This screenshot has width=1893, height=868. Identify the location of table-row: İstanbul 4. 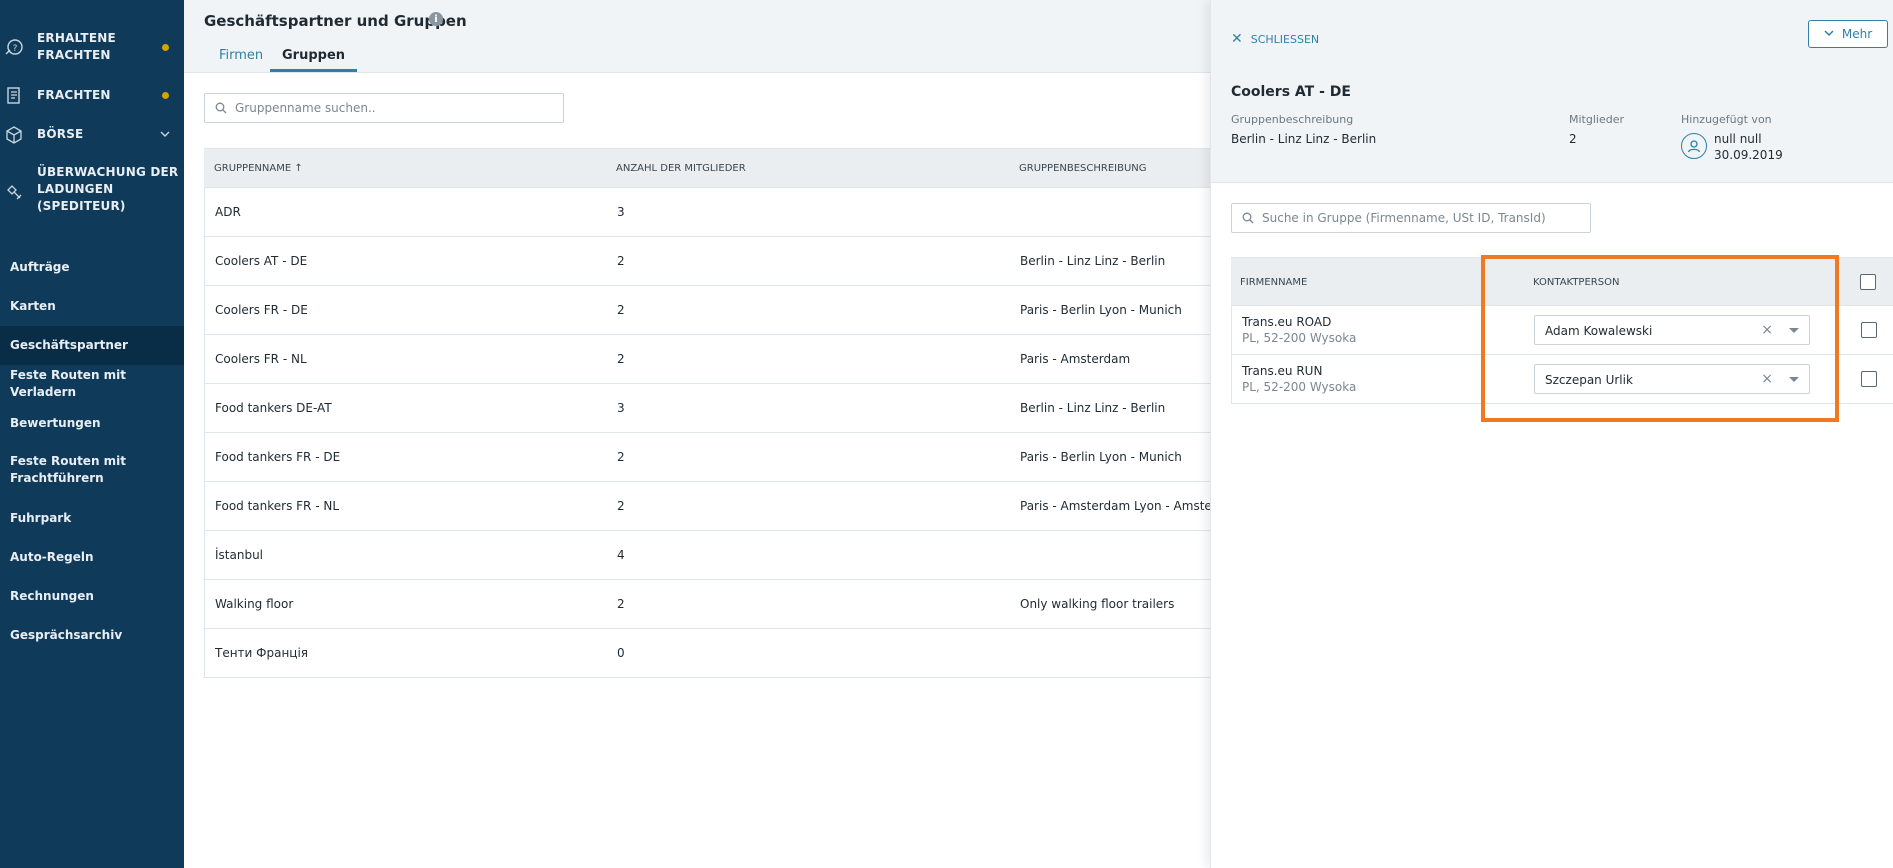
(707, 555).